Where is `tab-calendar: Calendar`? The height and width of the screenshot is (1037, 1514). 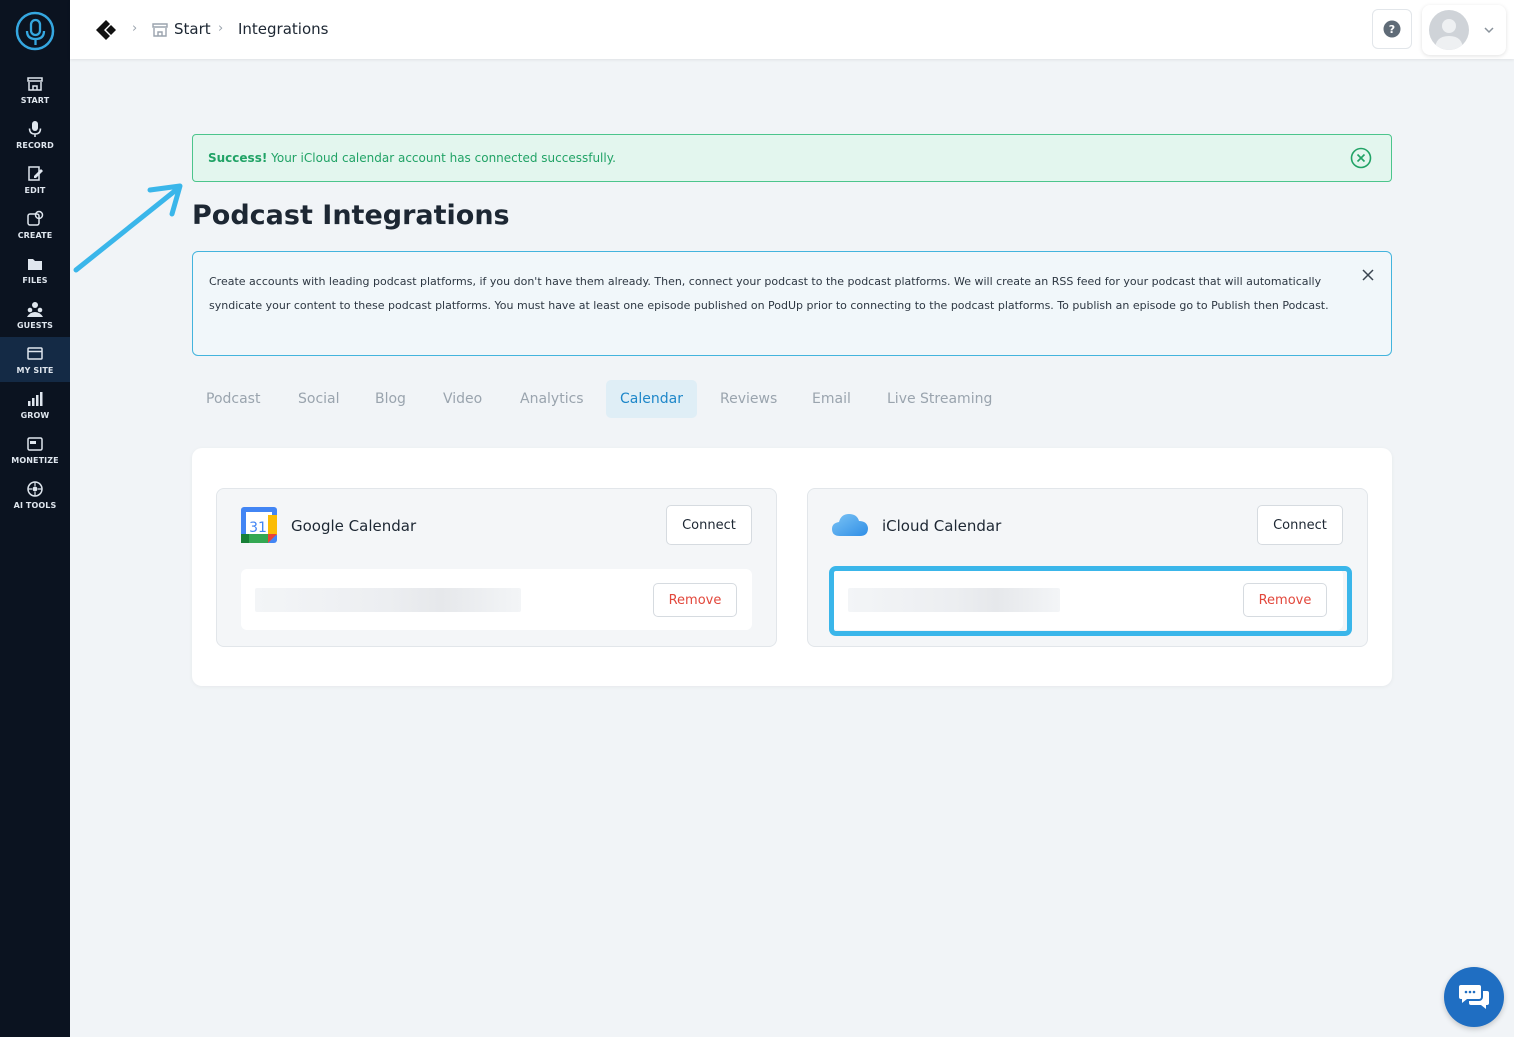
tab-calendar: Calendar is located at coordinates (651, 399).